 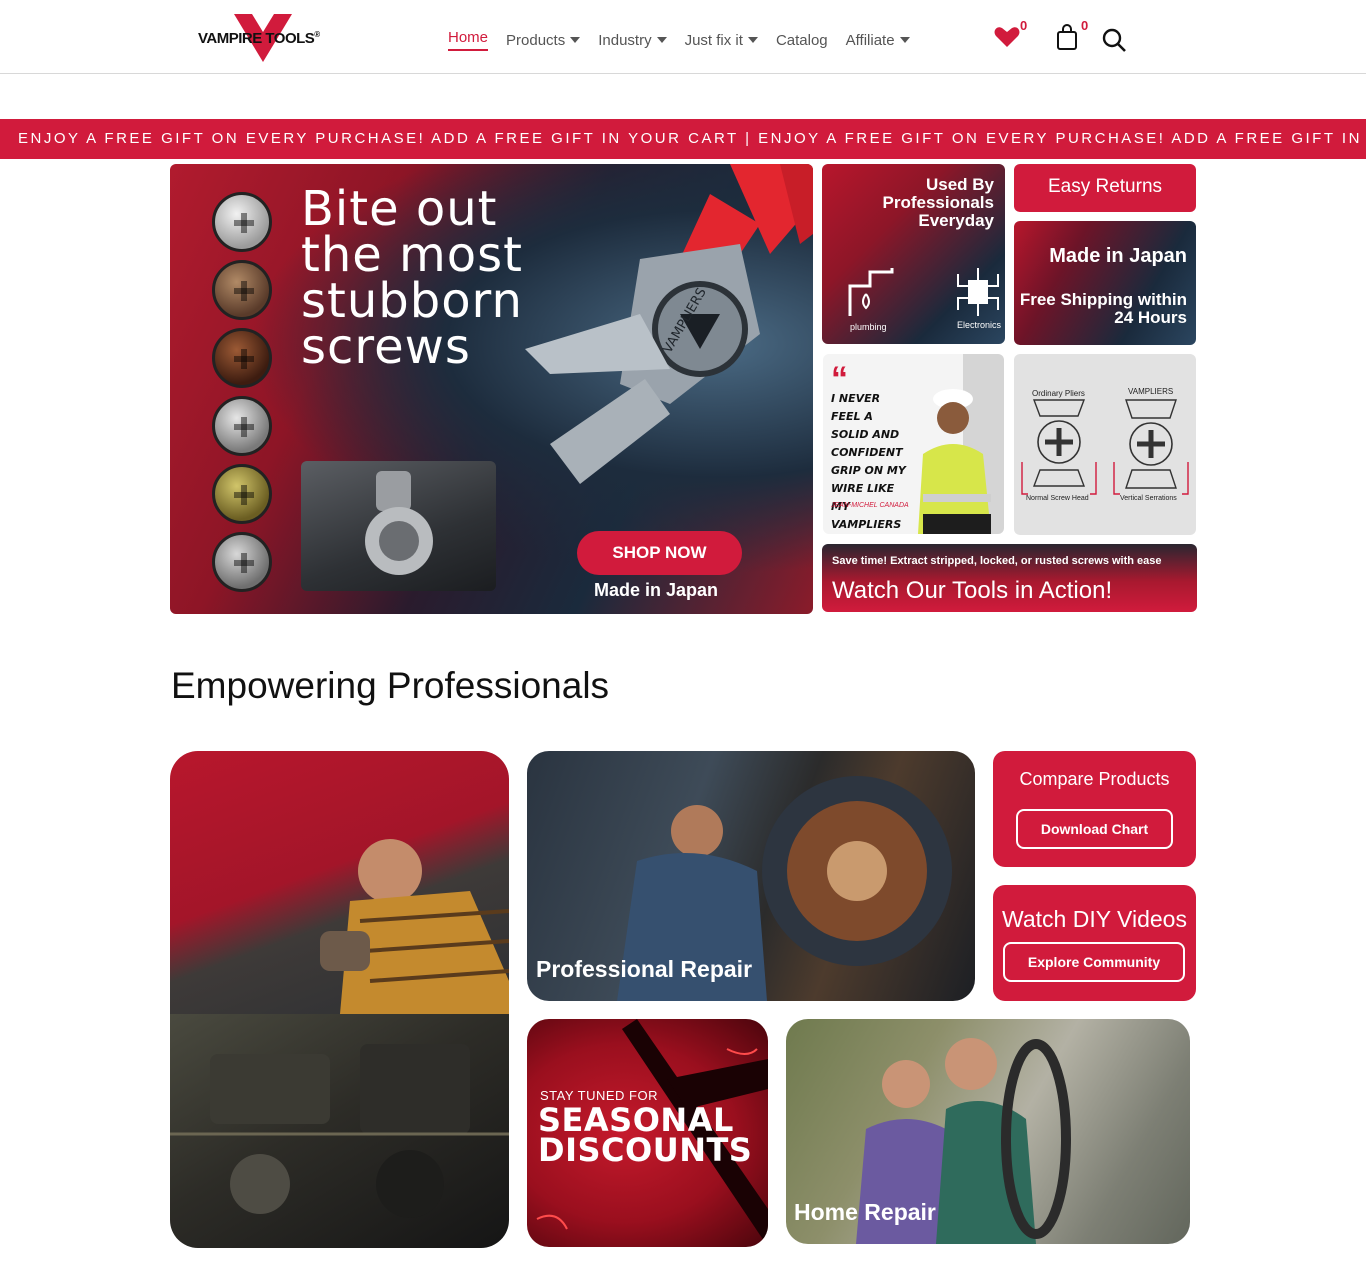 What do you see at coordinates (961, 444) in the screenshot?
I see `worker-photo` at bounding box center [961, 444].